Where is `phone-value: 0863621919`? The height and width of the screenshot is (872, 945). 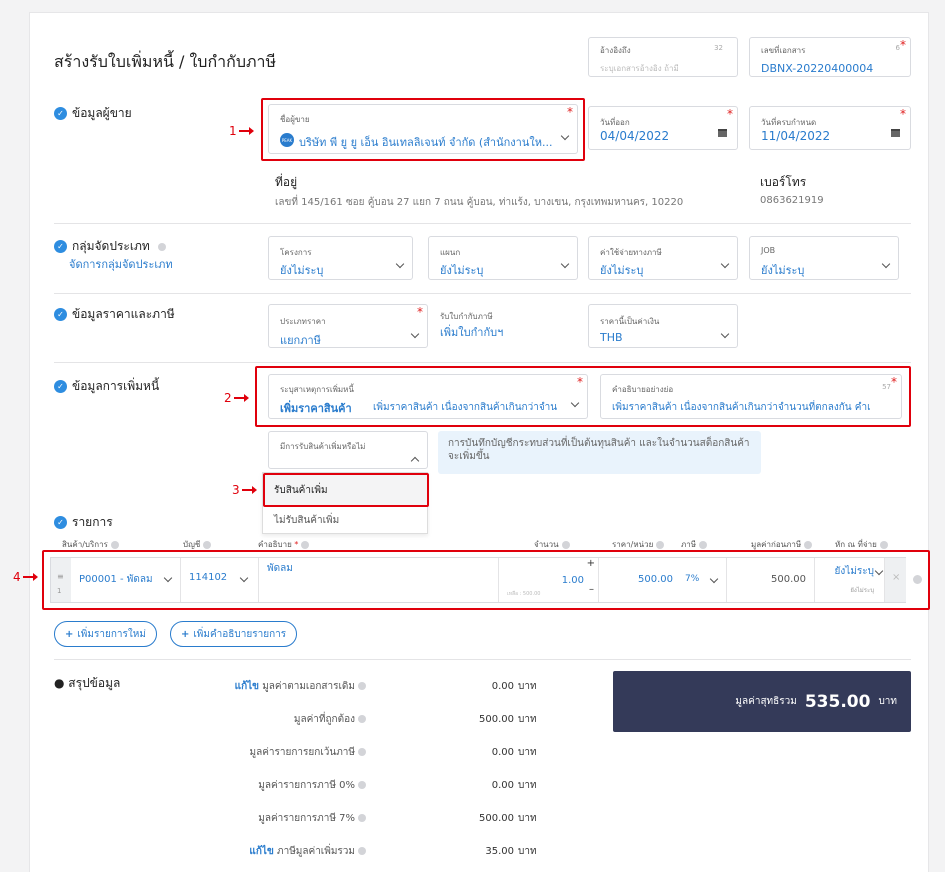 phone-value: 0863621919 is located at coordinates (792, 200).